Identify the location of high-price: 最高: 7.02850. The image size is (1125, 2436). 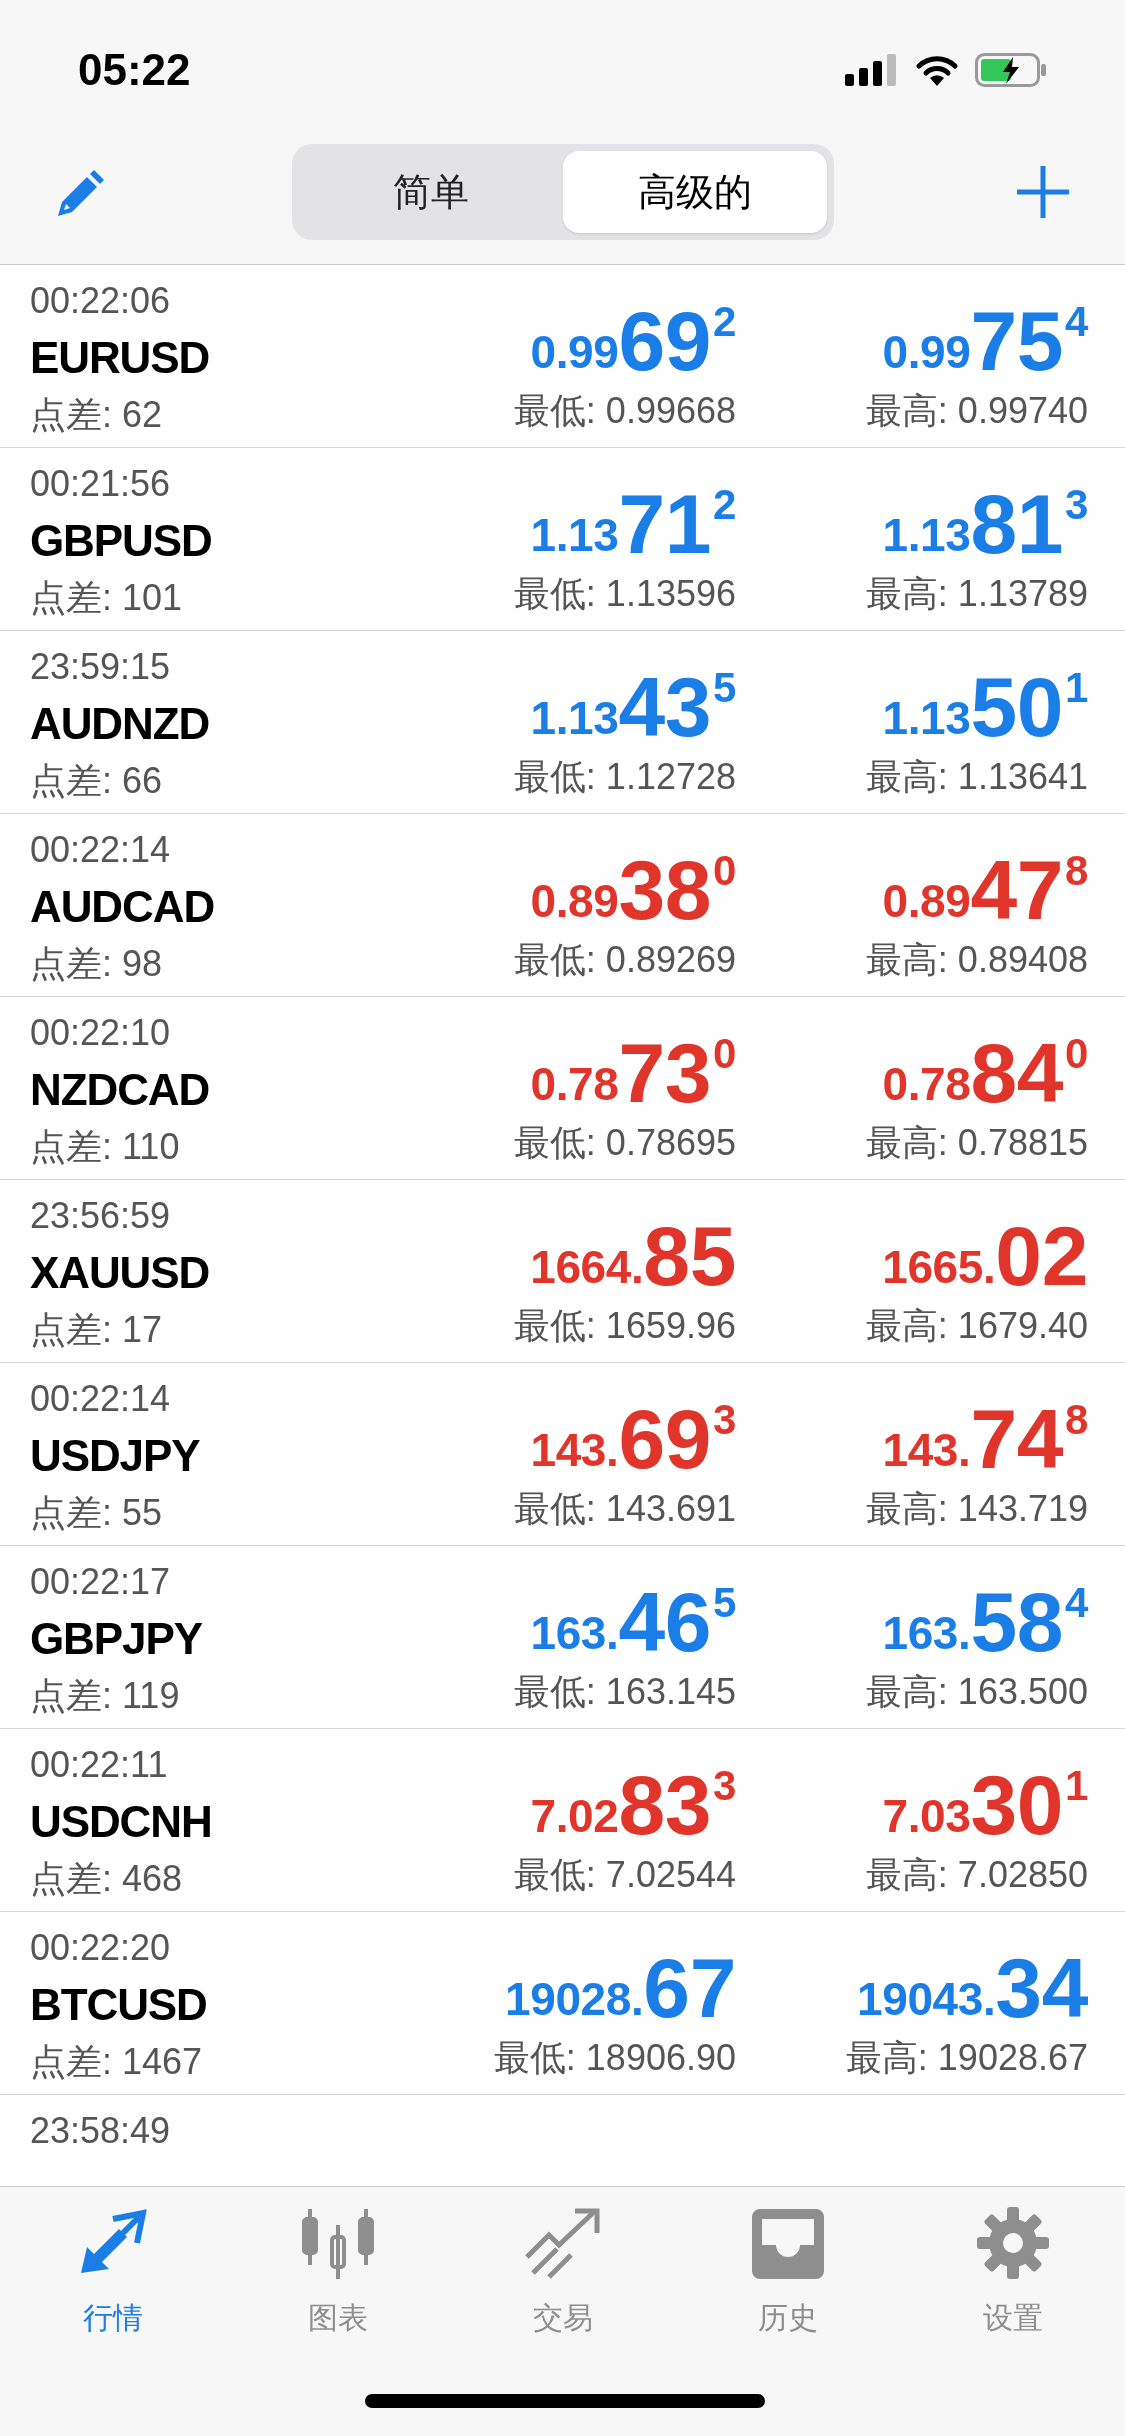
(976, 1875).